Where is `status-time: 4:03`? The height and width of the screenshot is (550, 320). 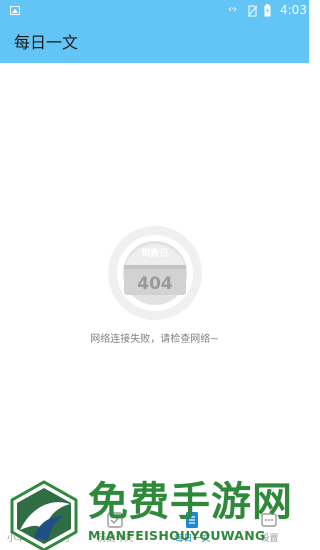
status-time: 4:03 is located at coordinates (293, 10).